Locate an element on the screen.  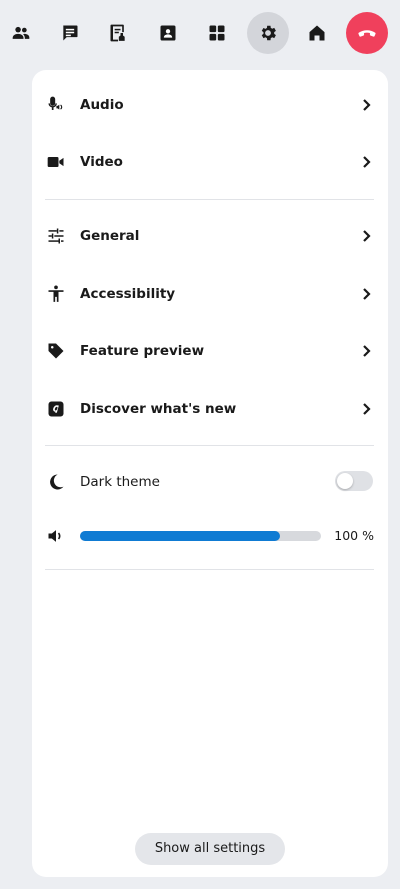
dark-theme-row: Dark theme is located at coordinates (210, 482).